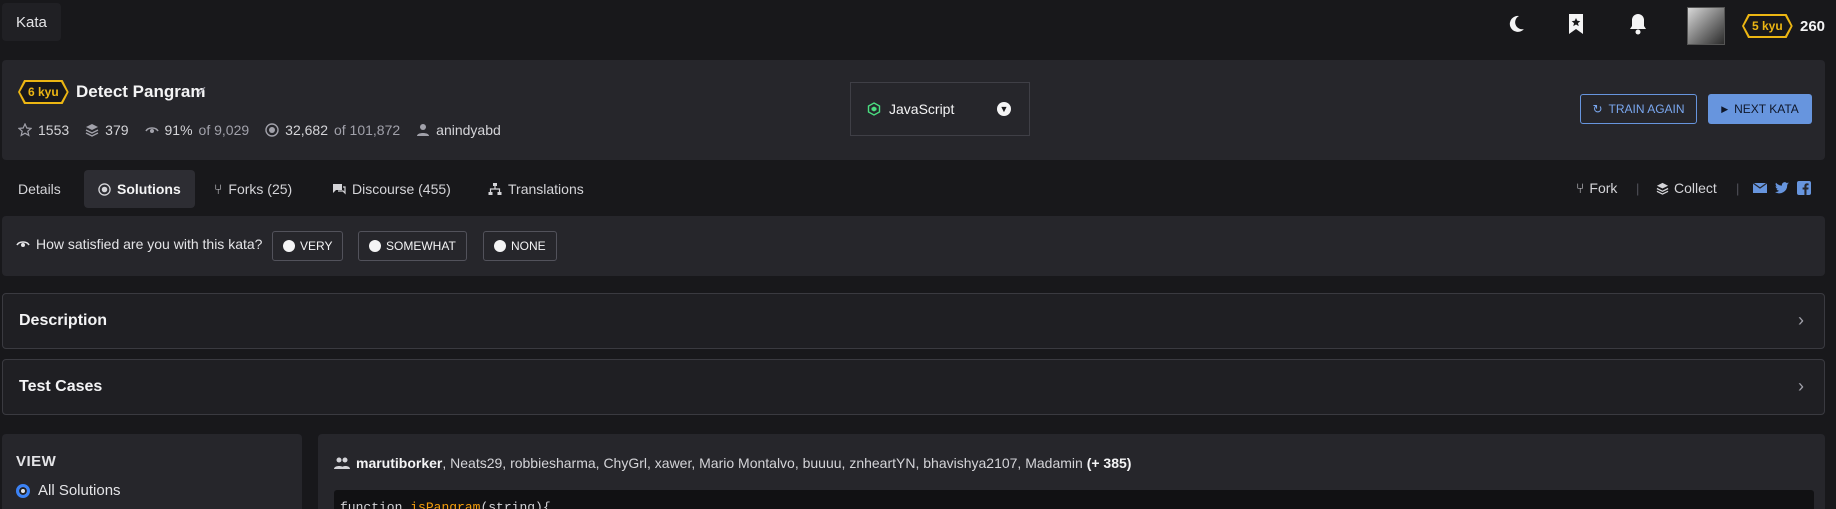 Image resolution: width=1836 pixels, height=509 pixels. I want to click on facebook-icon, so click(1804, 188).